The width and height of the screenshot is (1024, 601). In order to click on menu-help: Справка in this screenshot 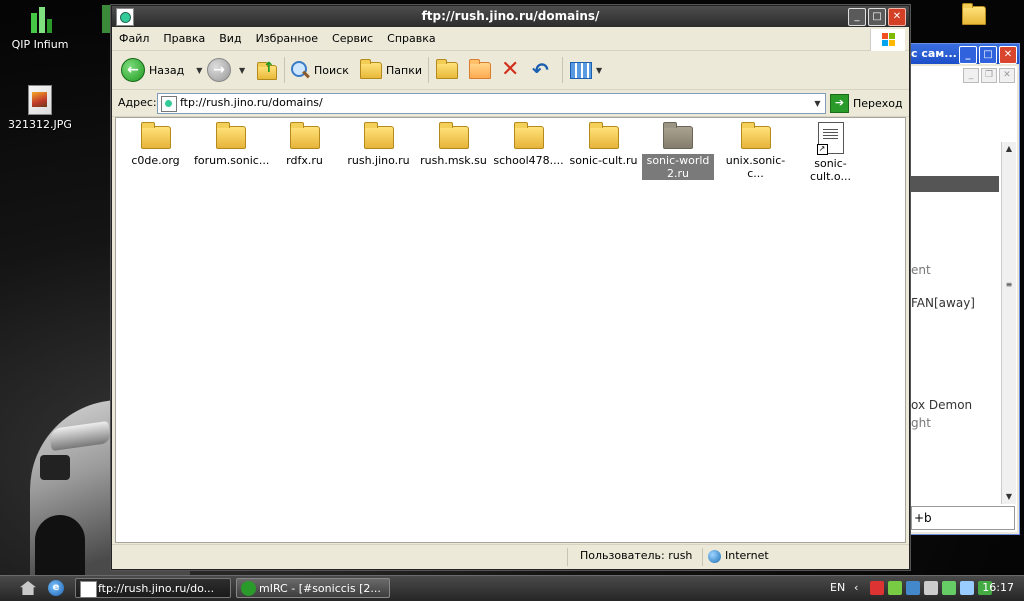, I will do `click(411, 39)`.